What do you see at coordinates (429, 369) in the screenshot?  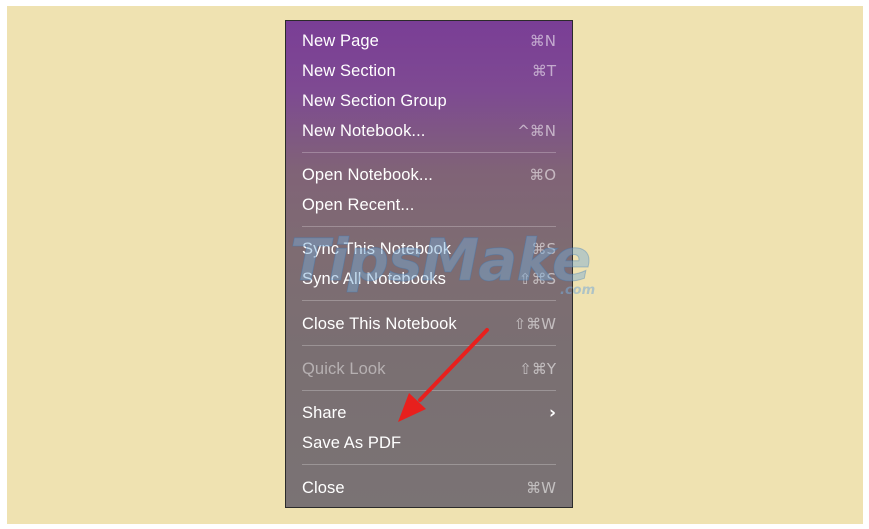 I see `menu-item-quick-look: Quick Look ⇧⌘Y` at bounding box center [429, 369].